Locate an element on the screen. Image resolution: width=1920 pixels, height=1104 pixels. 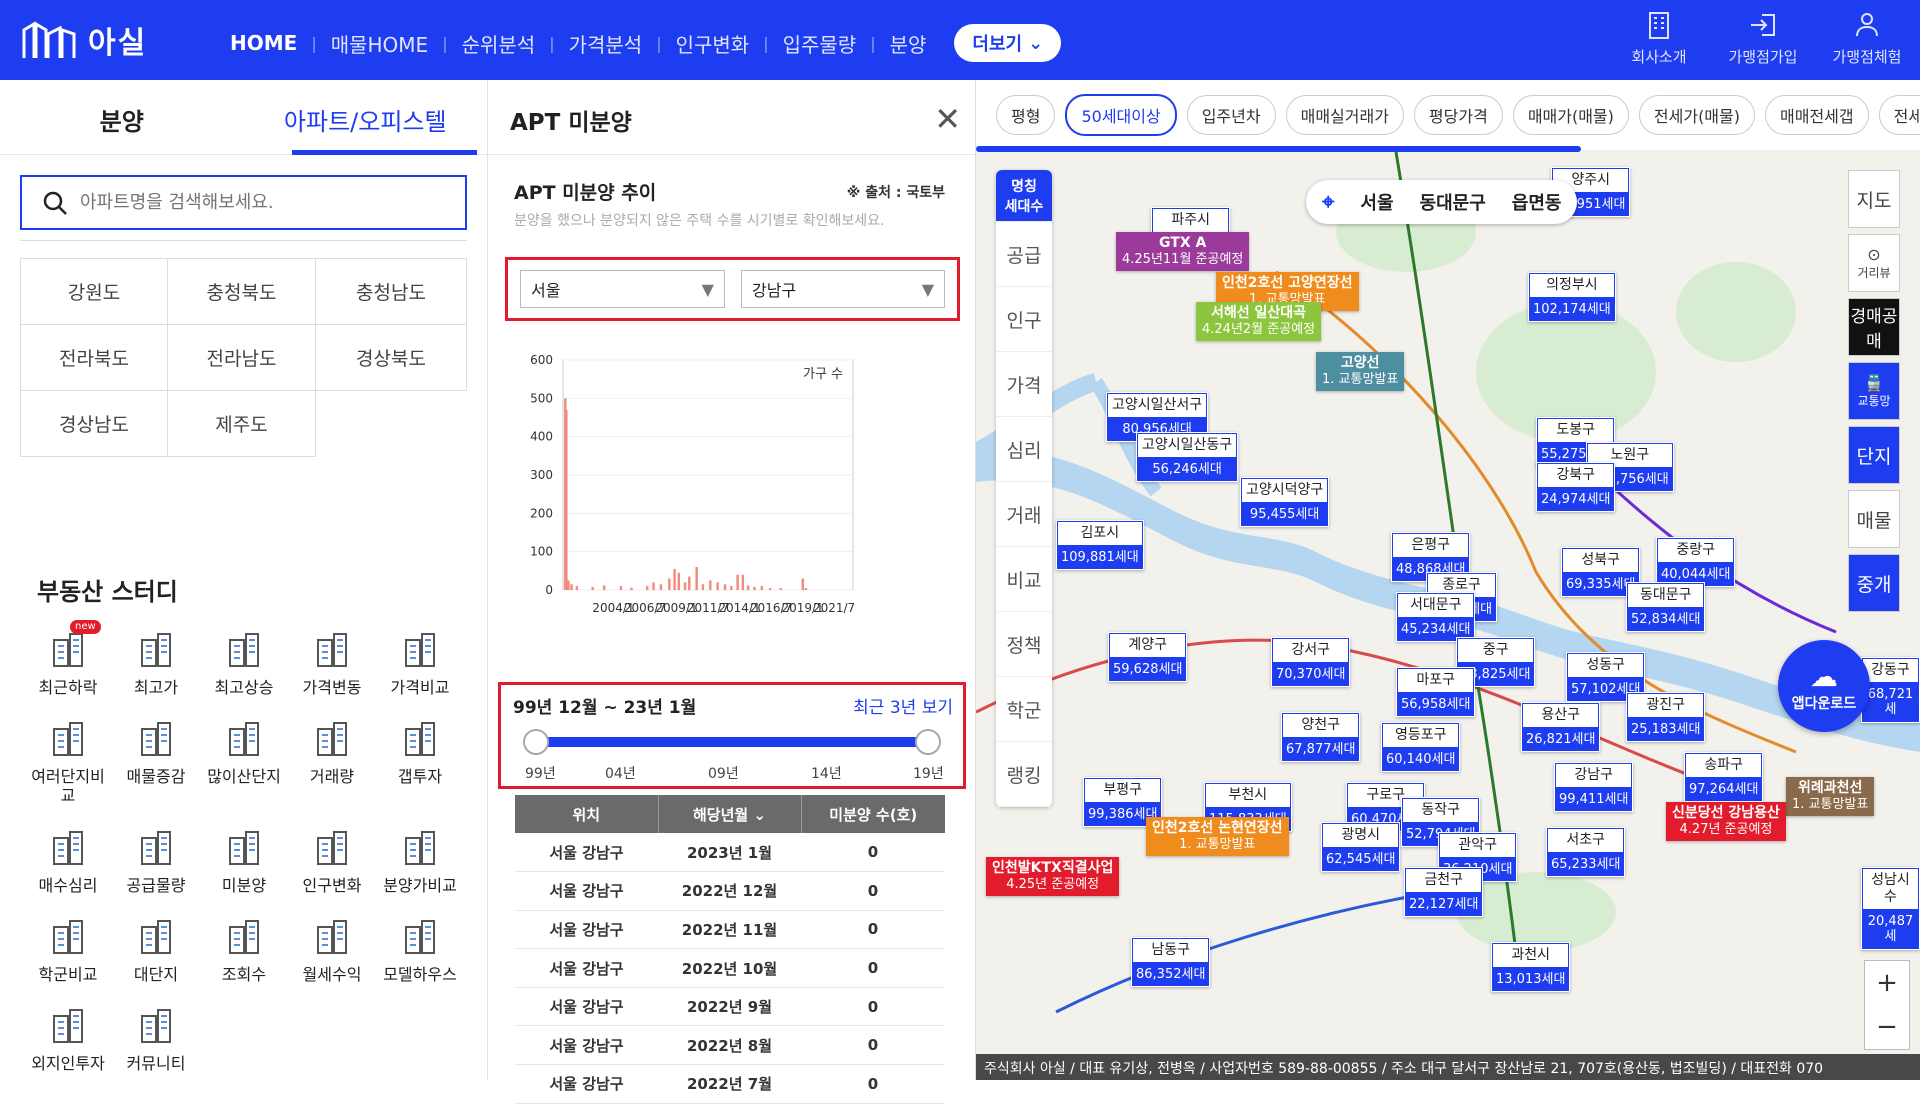
region-marker: 강북구 24,974세대 is located at coordinates (1576, 487).